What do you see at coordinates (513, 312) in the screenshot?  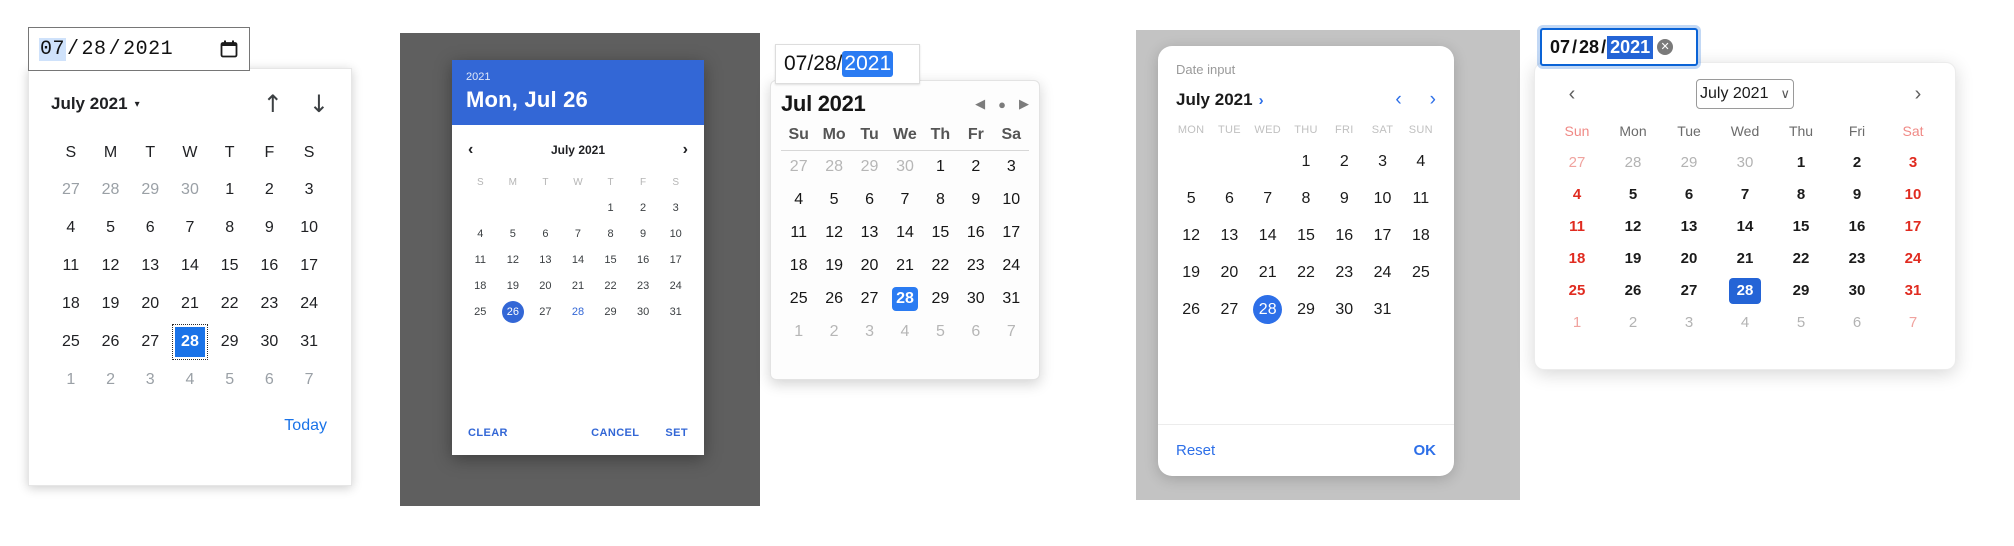 I see `day-cell-selected: 26` at bounding box center [513, 312].